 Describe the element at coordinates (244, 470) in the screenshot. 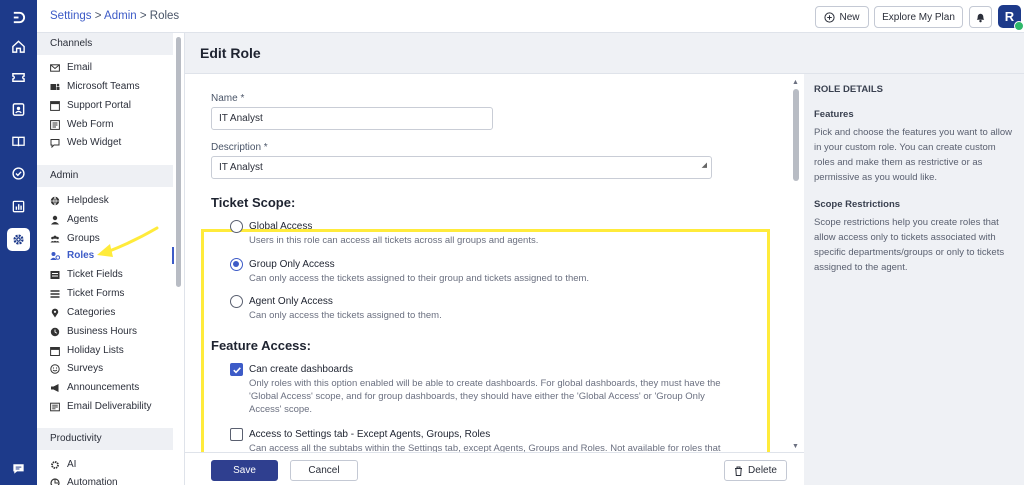

I see `save-button: Save` at that location.